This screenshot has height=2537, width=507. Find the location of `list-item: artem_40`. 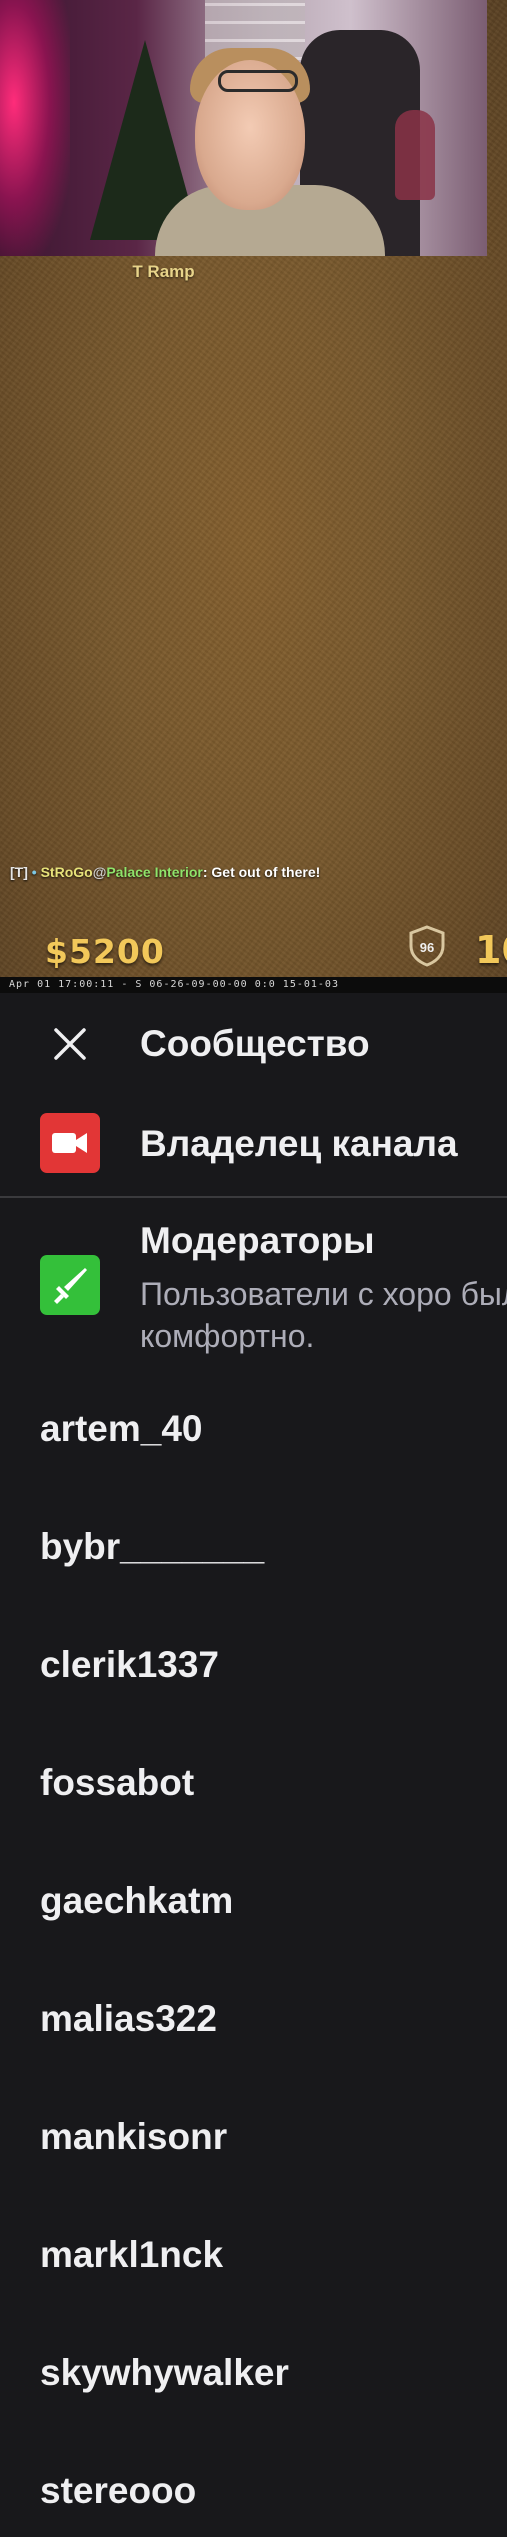

list-item: artem_40 is located at coordinates (253, 1445).